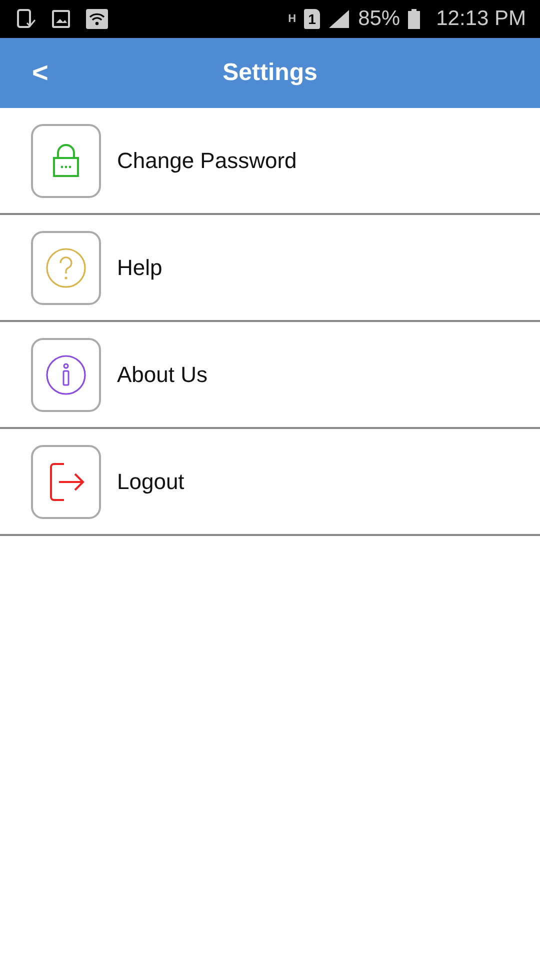  I want to click on sim-icon: 1, so click(312, 19).